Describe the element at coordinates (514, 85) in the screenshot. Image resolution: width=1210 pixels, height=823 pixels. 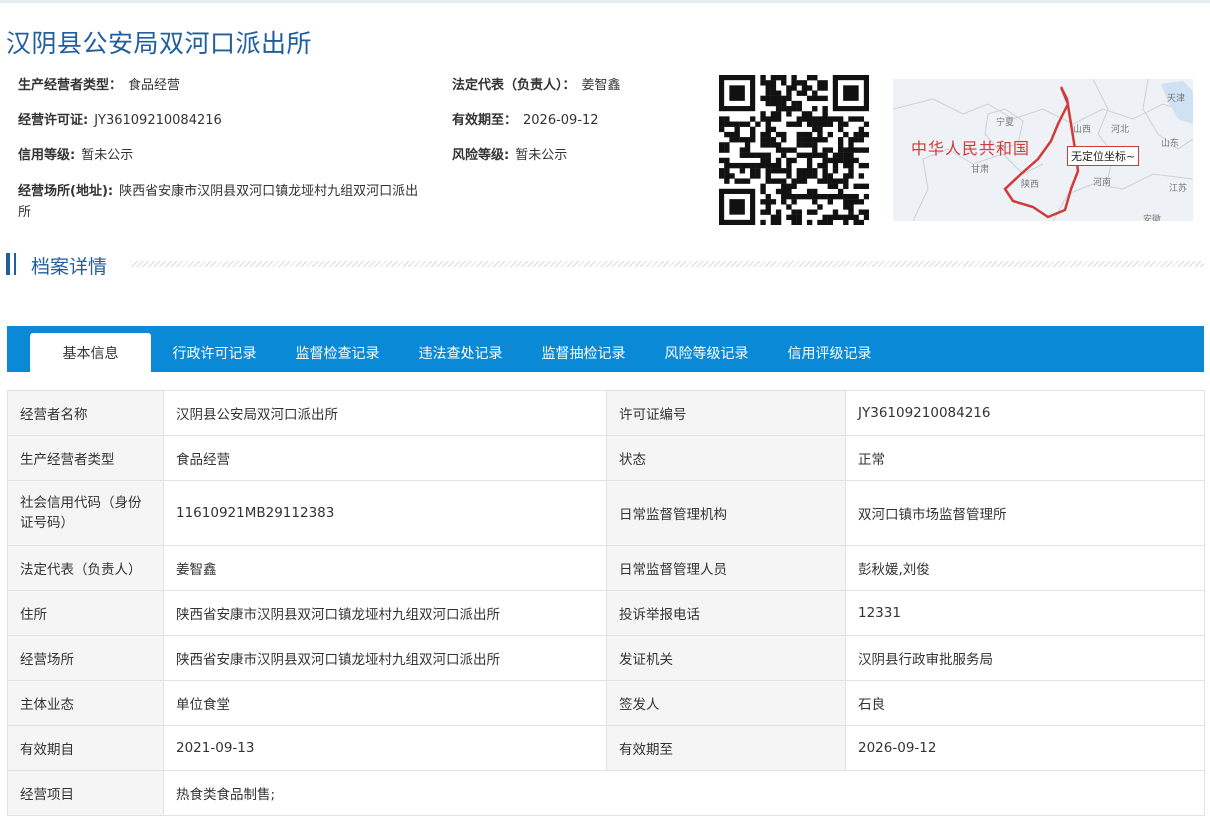
I see `legal-rep-label: 法定代表（负责人）：` at that location.